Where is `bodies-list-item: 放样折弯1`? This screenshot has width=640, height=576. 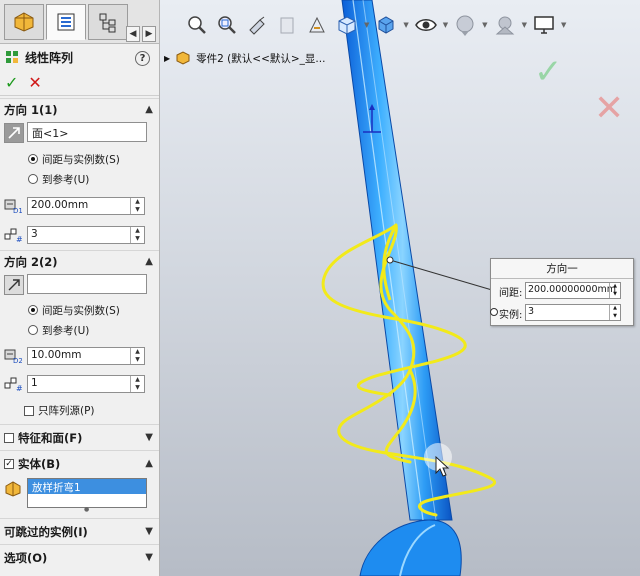
bodies-list-item: 放样折弯1 is located at coordinates (87, 486).